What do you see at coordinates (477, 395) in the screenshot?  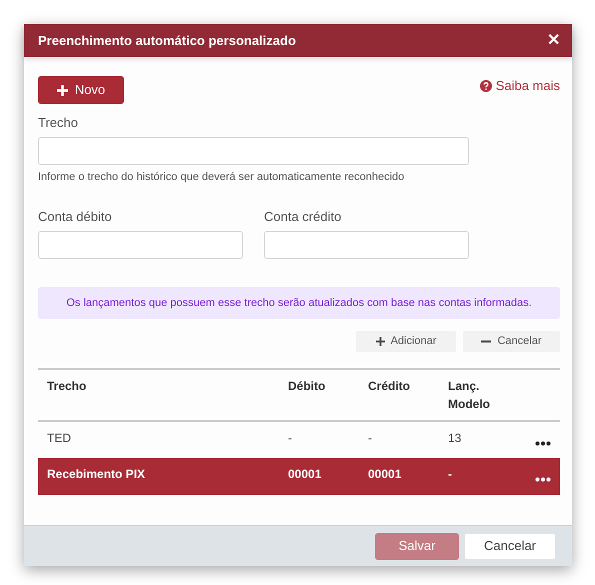 I see `column-header: Lanç. Modelo` at bounding box center [477, 395].